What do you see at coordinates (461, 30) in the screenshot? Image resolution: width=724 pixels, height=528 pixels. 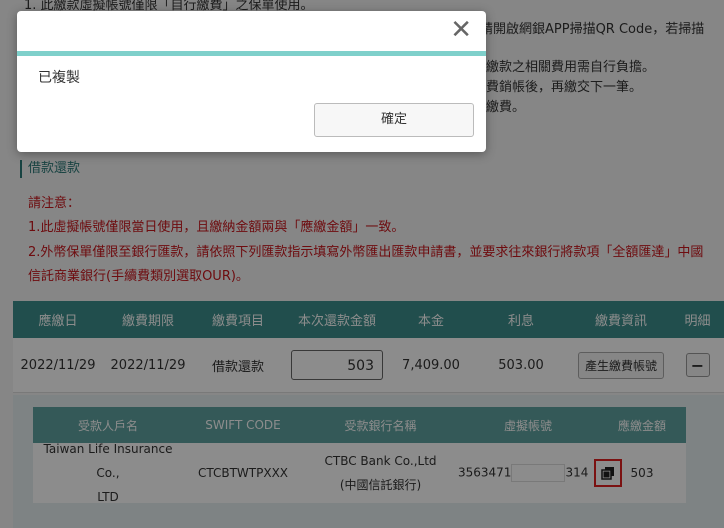 I see `close-icon: ✕` at bounding box center [461, 30].